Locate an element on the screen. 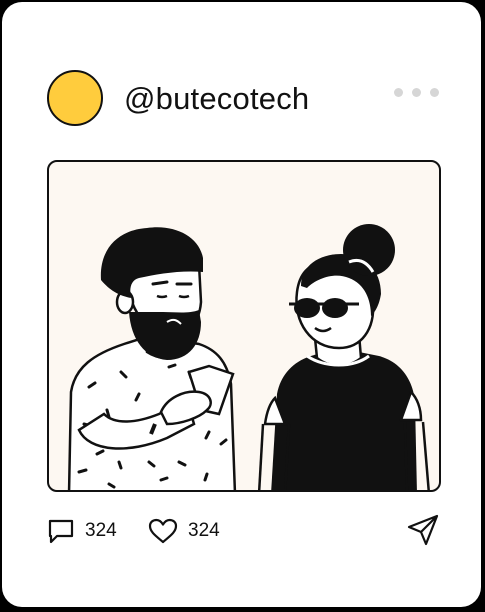 Image resolution: width=485 pixels, height=612 pixels. more-options-button is located at coordinates (419, 92).